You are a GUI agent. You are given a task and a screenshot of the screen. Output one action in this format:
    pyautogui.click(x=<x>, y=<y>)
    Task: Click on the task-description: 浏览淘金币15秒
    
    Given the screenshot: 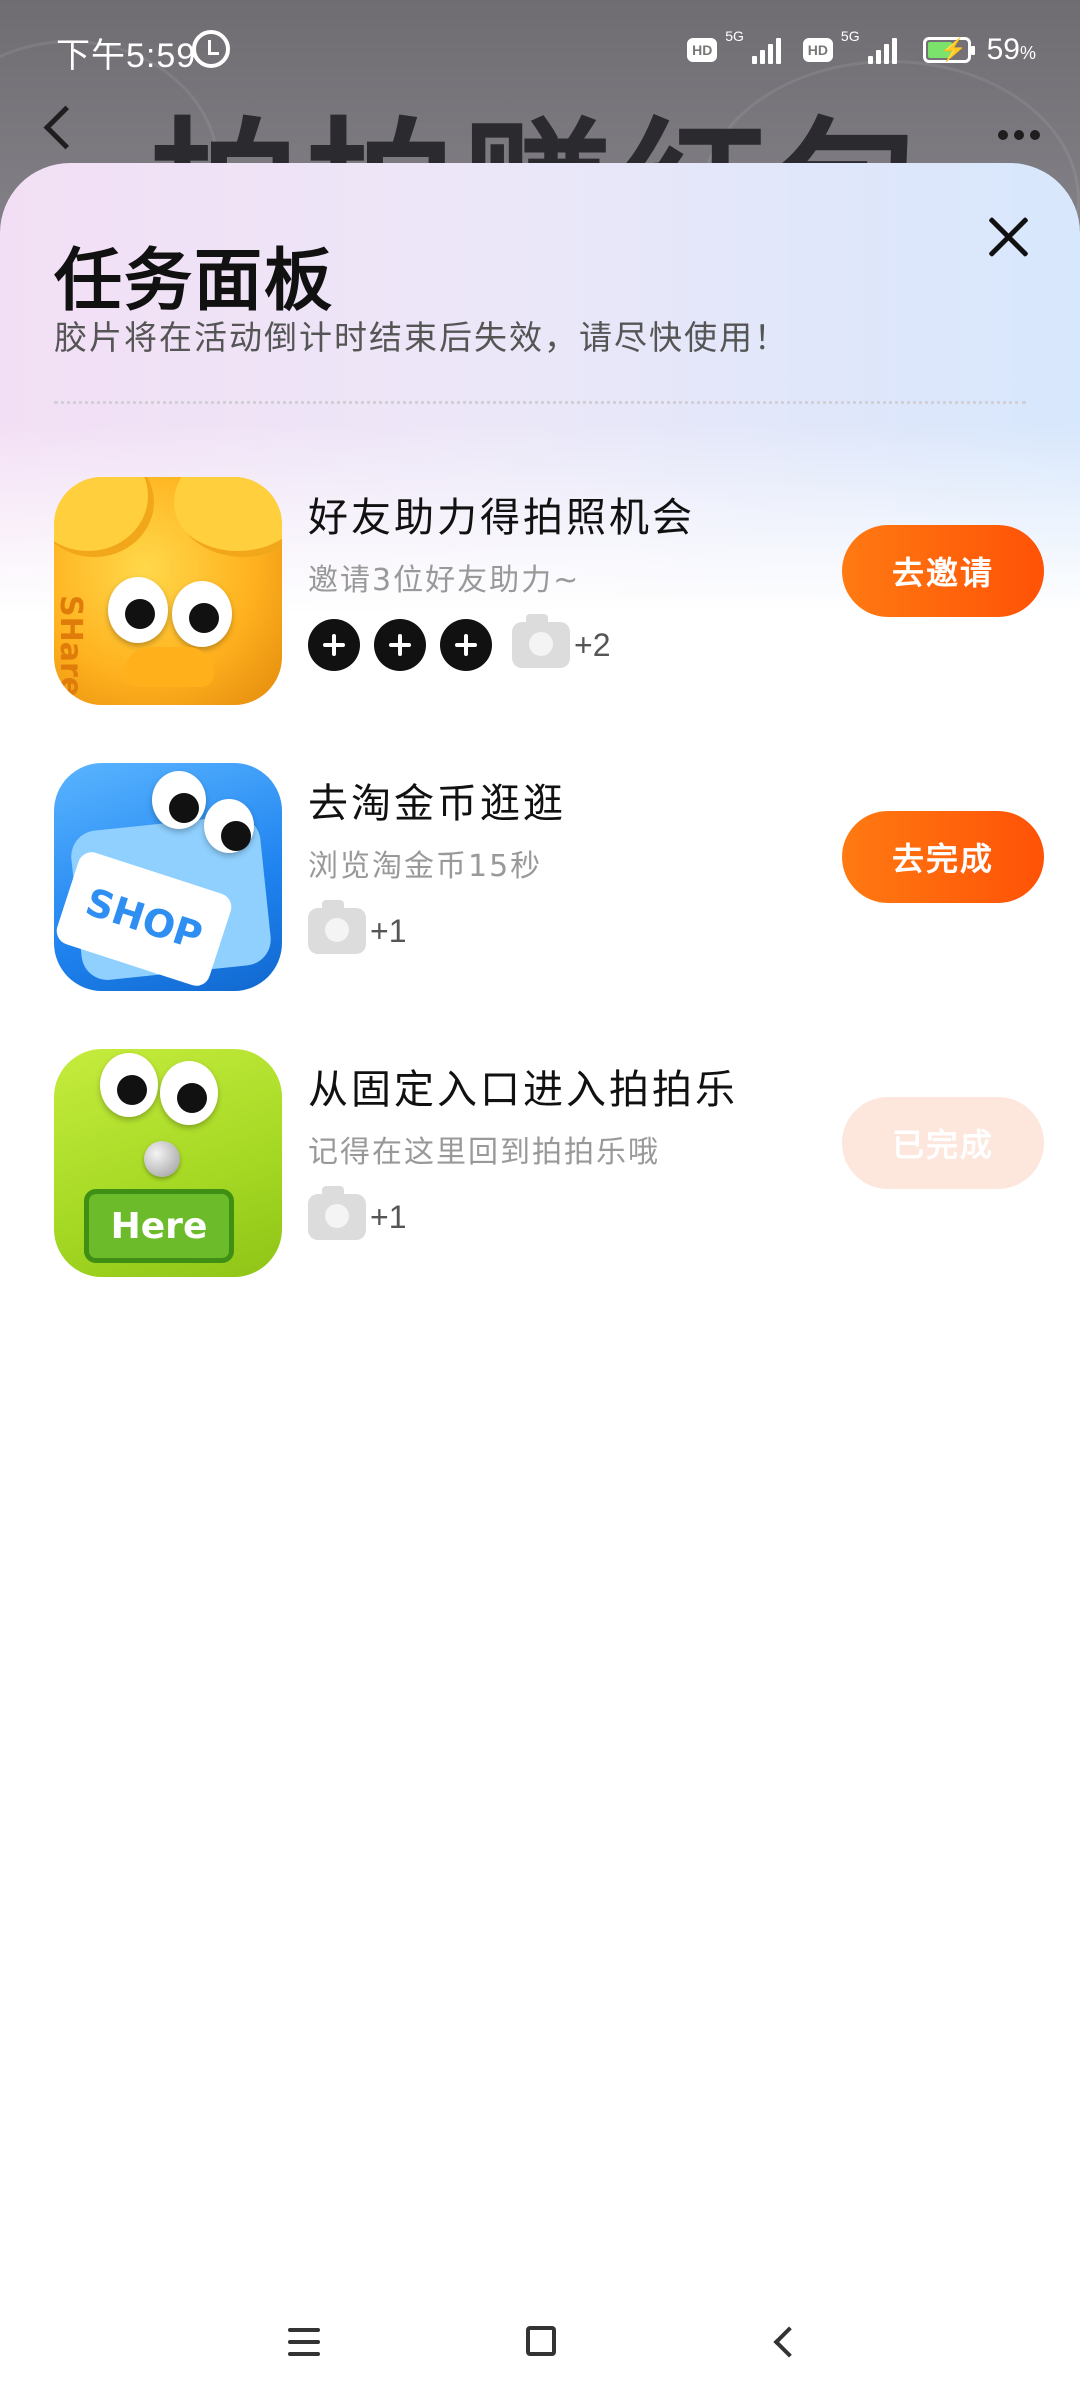 What is the action you would take?
    pyautogui.click(x=425, y=866)
    